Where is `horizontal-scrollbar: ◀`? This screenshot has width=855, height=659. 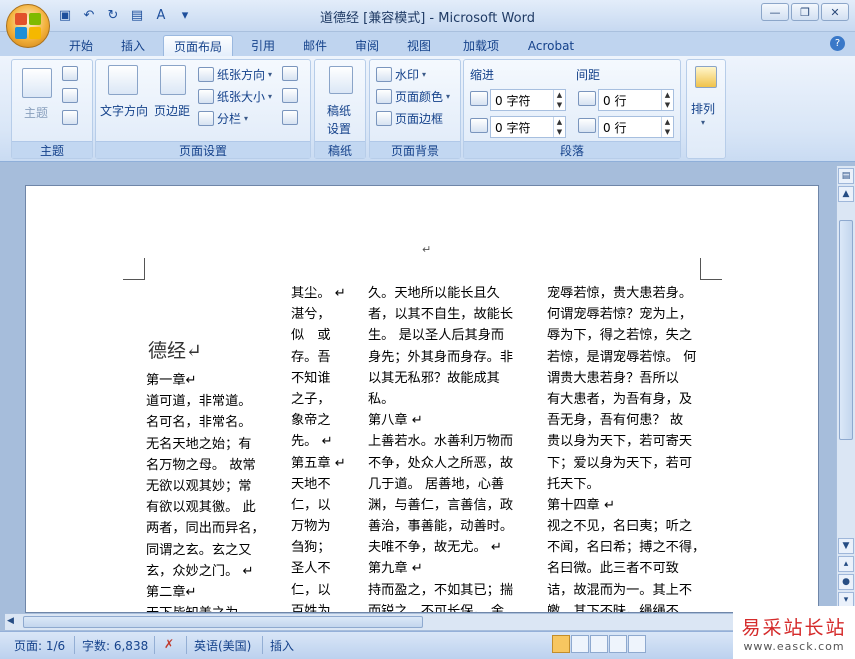
horizontal-scrollbar: ◀ is located at coordinates (415, 621).